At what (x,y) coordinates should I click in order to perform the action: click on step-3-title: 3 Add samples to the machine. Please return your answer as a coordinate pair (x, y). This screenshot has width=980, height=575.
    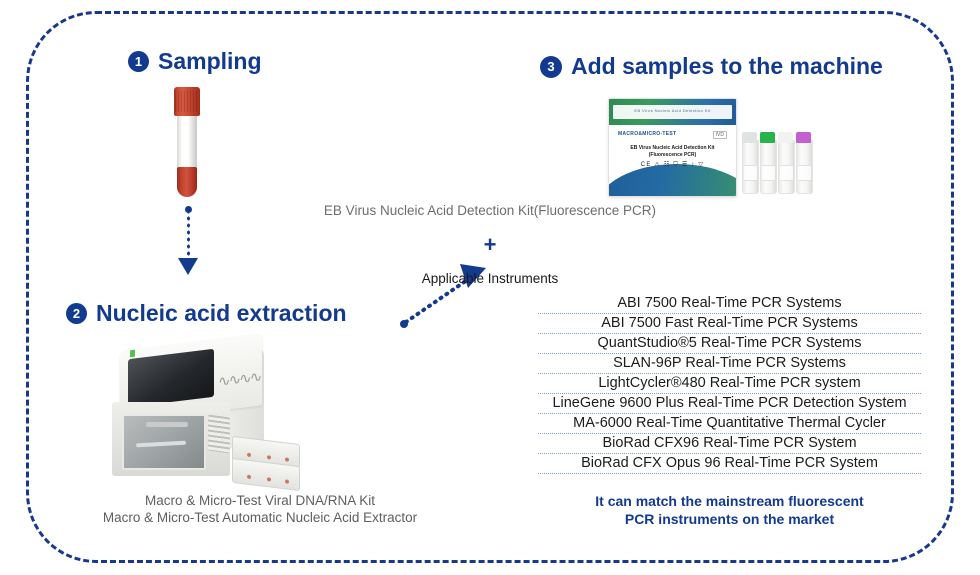
    Looking at the image, I should click on (711, 66).